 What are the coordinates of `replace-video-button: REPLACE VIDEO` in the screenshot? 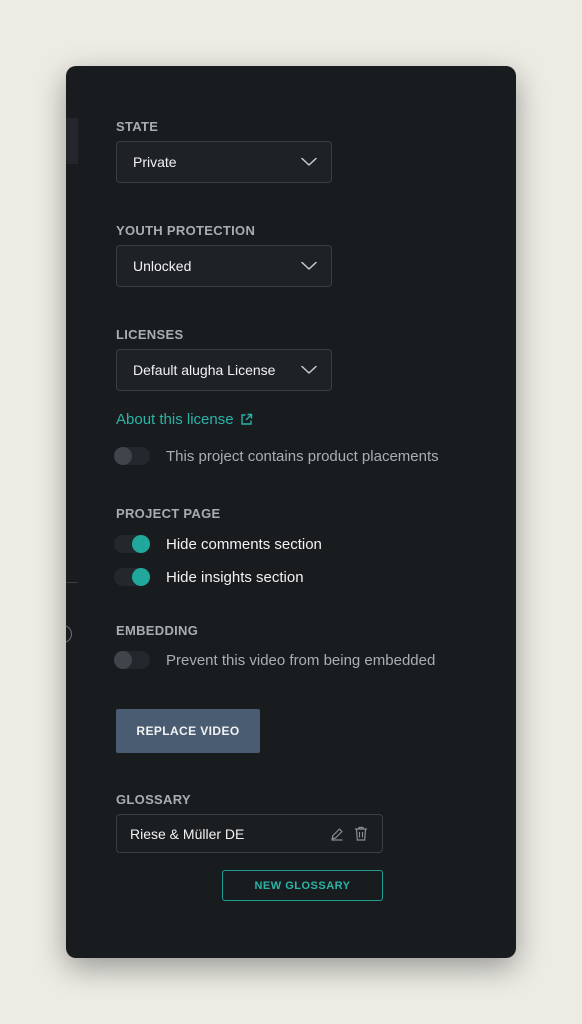 It's located at (188, 731).